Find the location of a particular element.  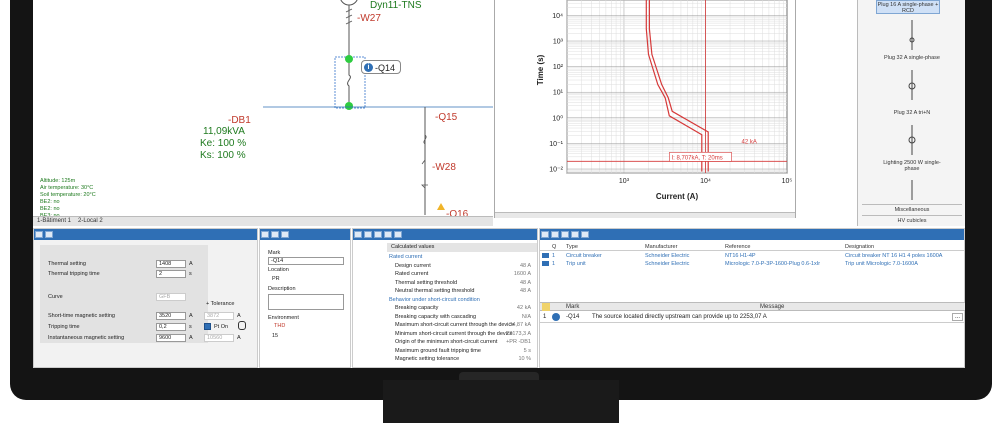

library-category-hv: HV cubicles is located at coordinates (912, 220).